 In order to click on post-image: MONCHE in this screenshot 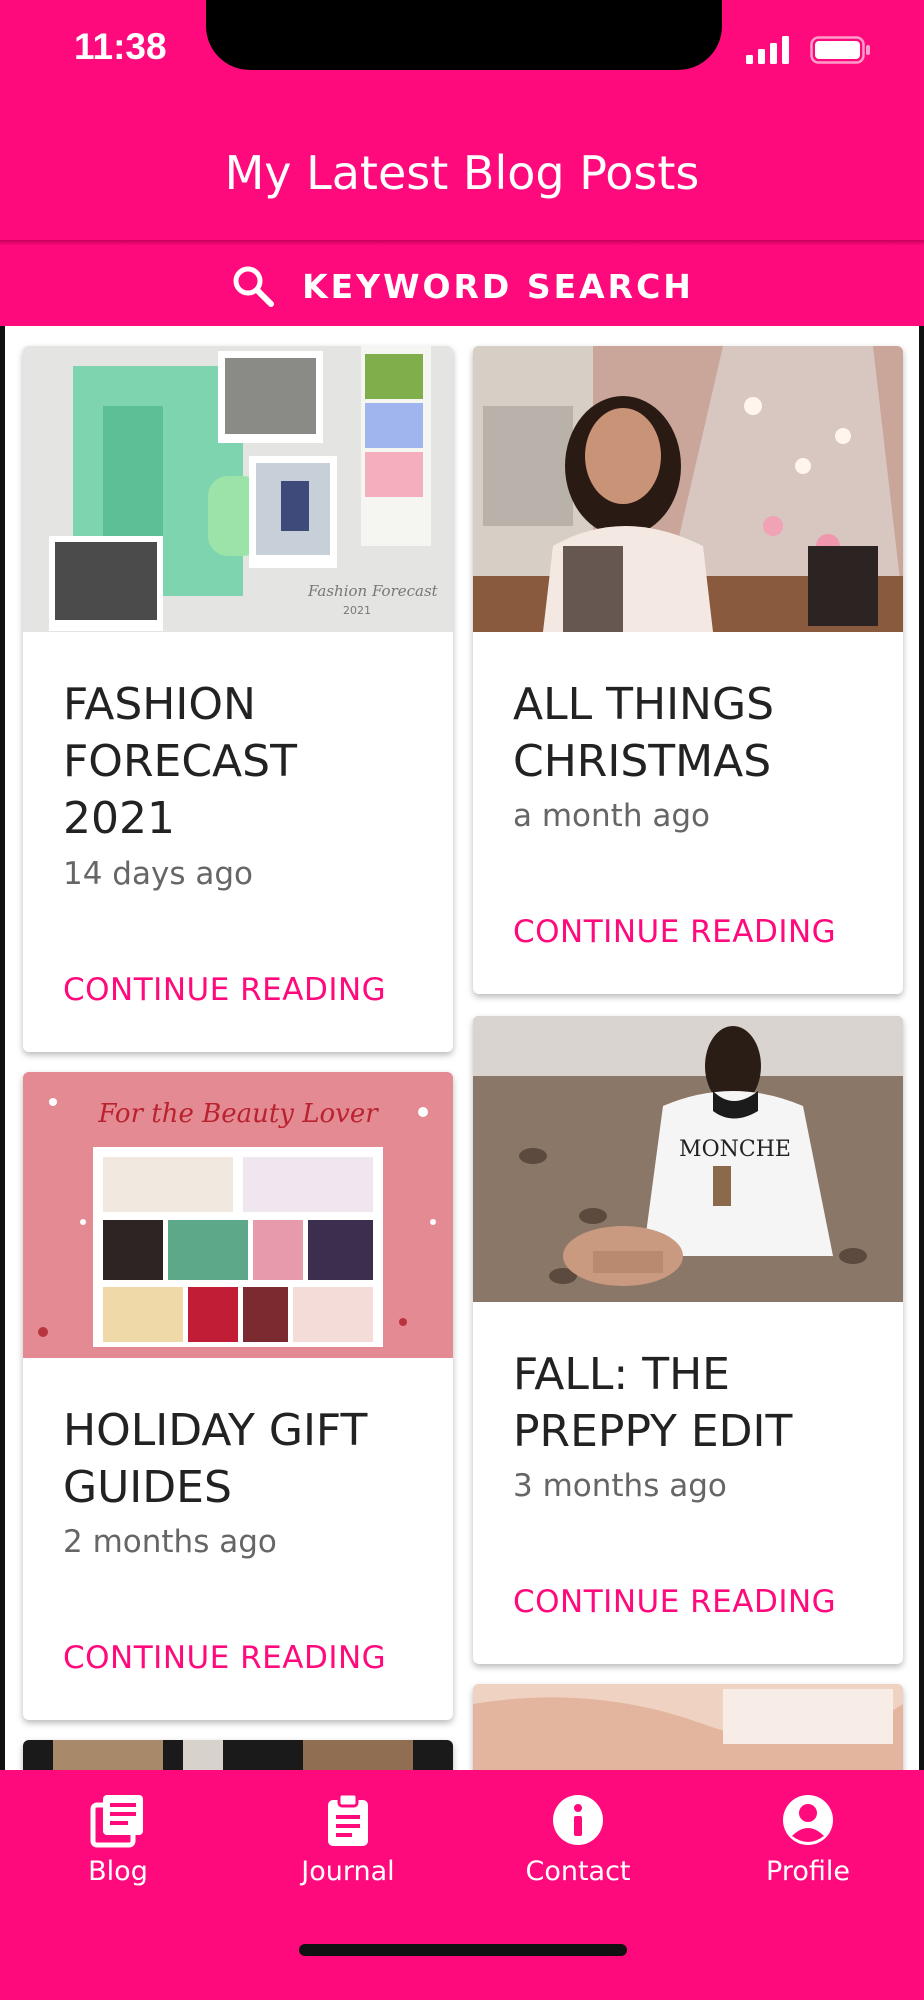, I will do `click(688, 1159)`.